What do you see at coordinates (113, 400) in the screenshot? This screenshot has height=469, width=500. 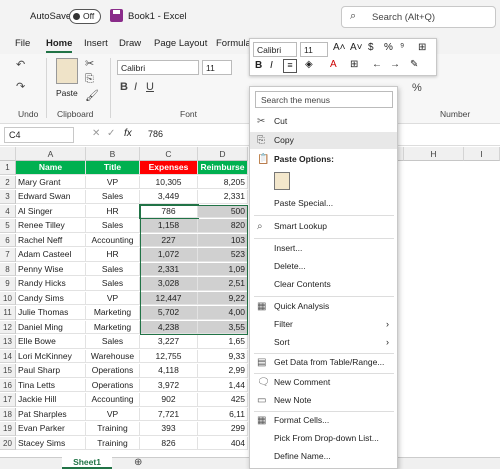 I see `table-cell: Accounting` at bounding box center [113, 400].